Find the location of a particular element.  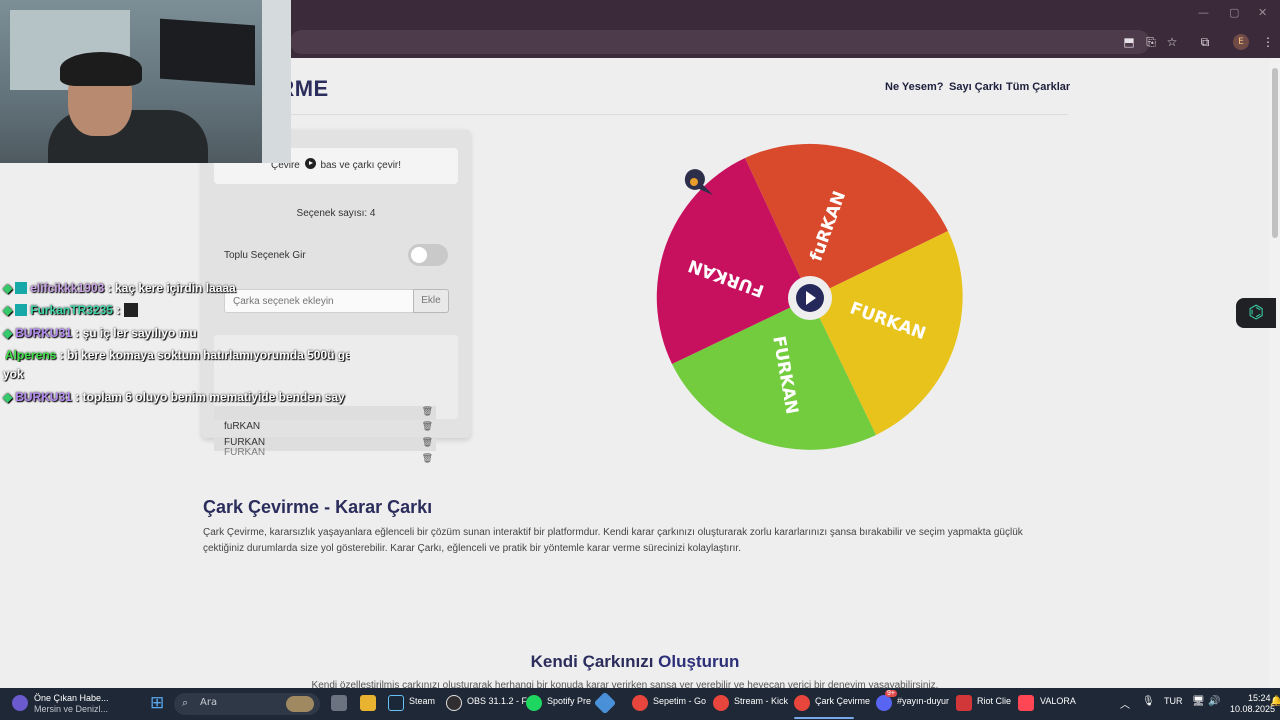

chat-message: ◆ FurkanTR3235 : is located at coordinates (70, 310).